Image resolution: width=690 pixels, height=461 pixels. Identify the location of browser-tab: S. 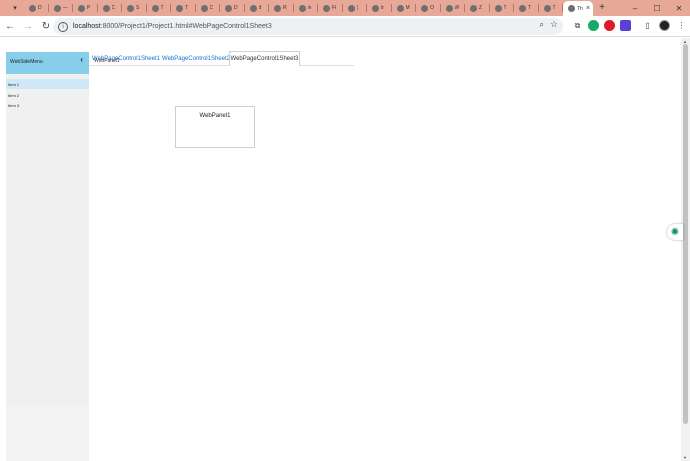
(134, 8).